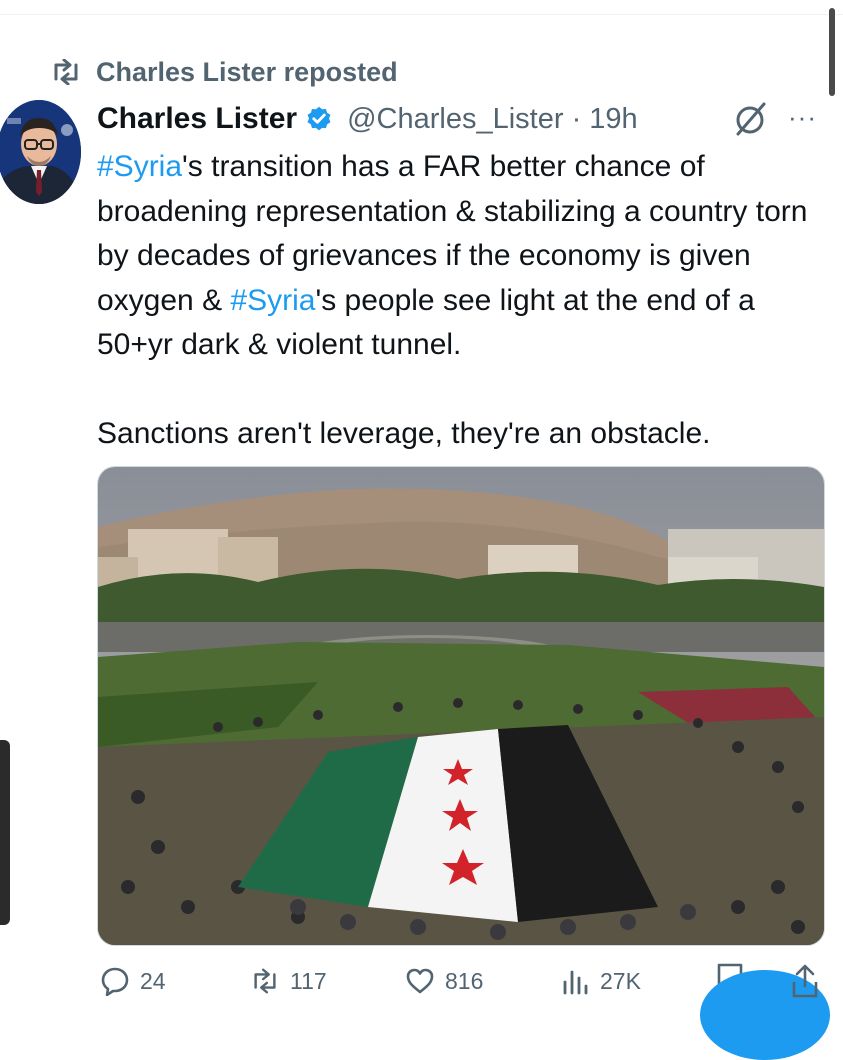 The image size is (843, 1060). I want to click on tweet-header: Charles Lister @Charles_Lister · 19h, so click(367, 119).